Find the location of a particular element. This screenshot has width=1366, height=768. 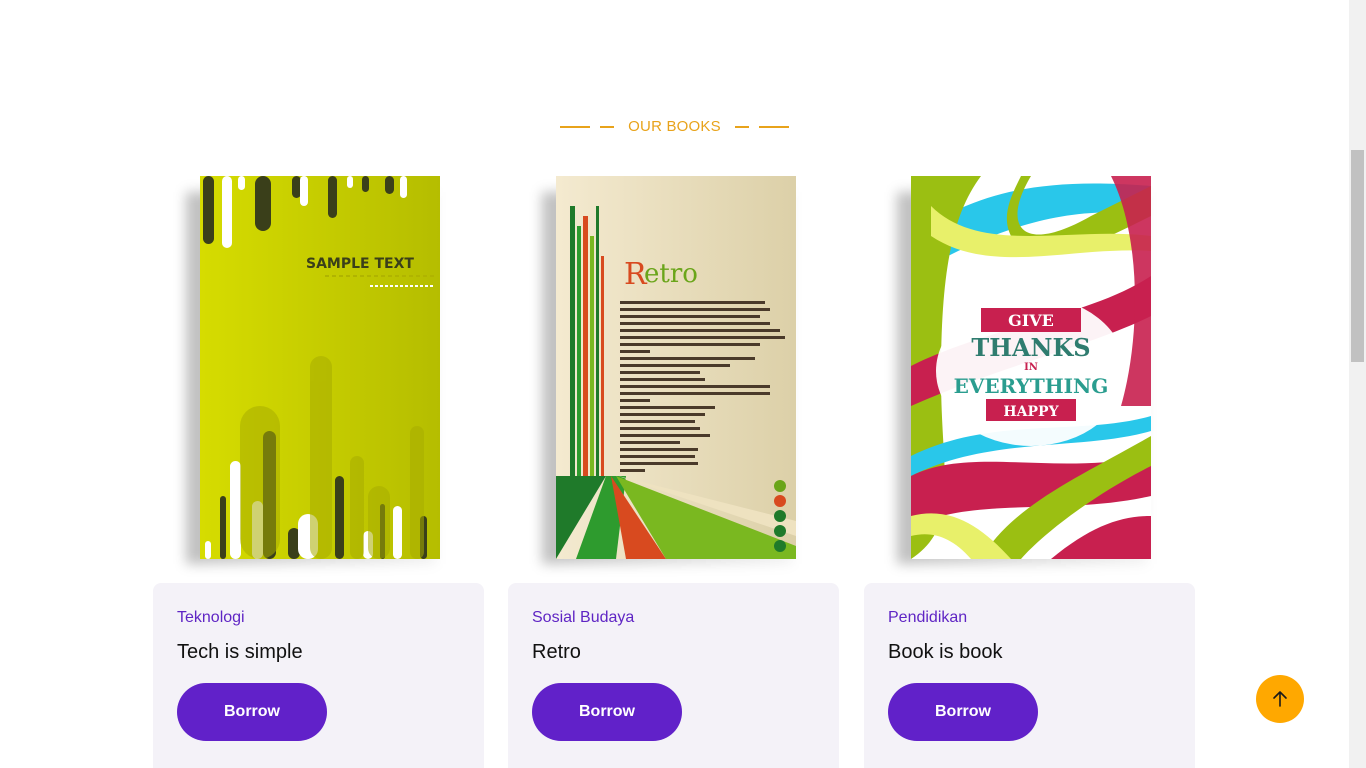

book-cover-3: GIVE THANKS IN EVERYTHING HAPPY is located at coordinates (1034, 369).